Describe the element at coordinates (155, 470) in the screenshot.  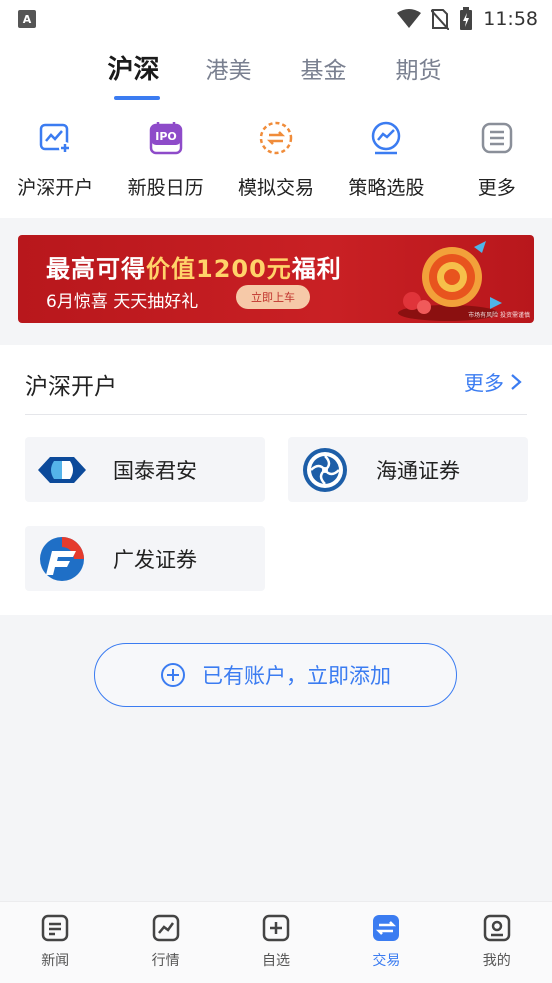
I see `broker-name: 国泰君安` at that location.